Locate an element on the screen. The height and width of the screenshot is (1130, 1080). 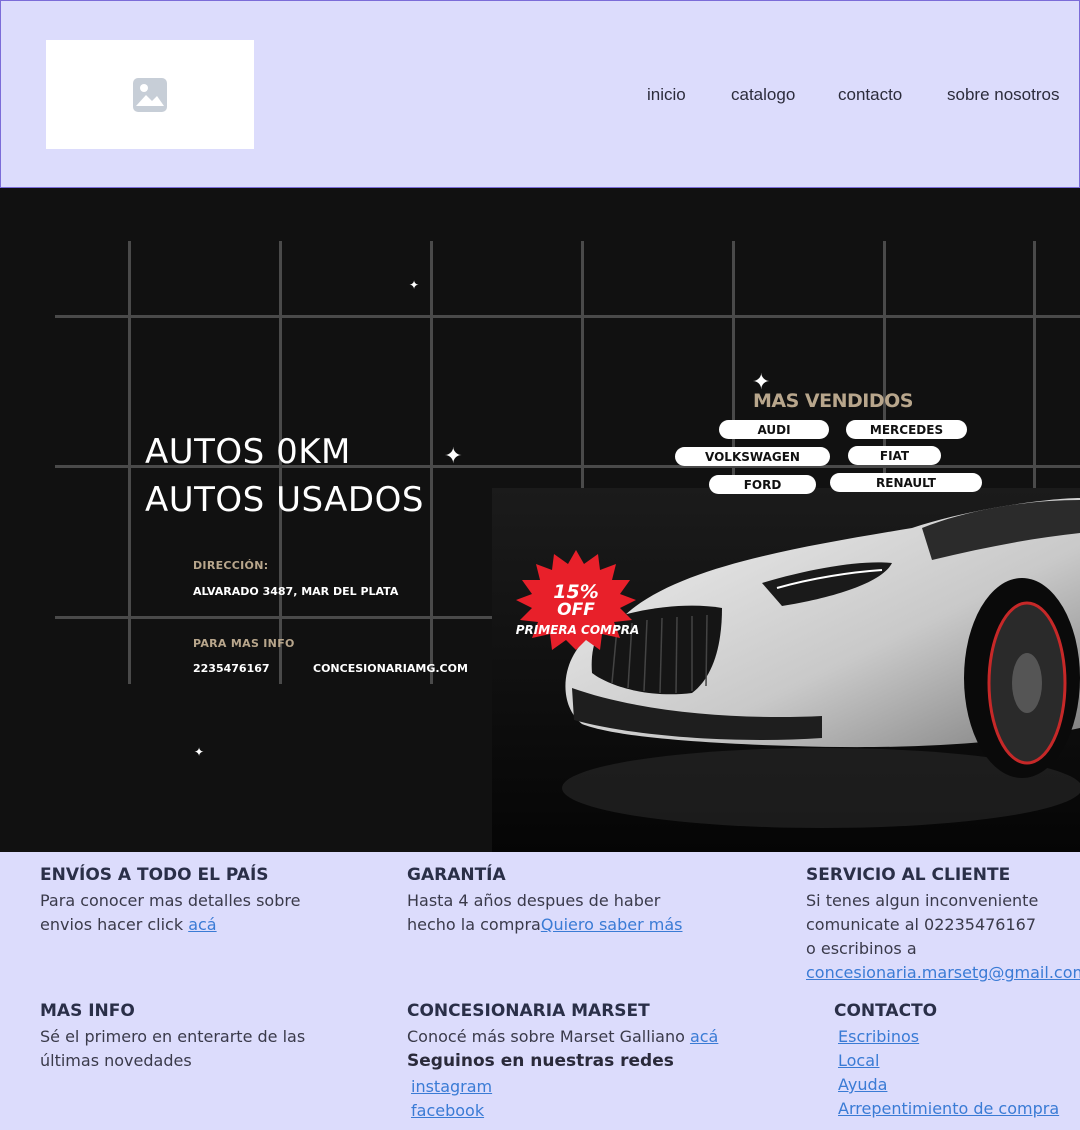
envios-title: ENVÍOS A TODO EL PAÍS is located at coordinates (154, 875).